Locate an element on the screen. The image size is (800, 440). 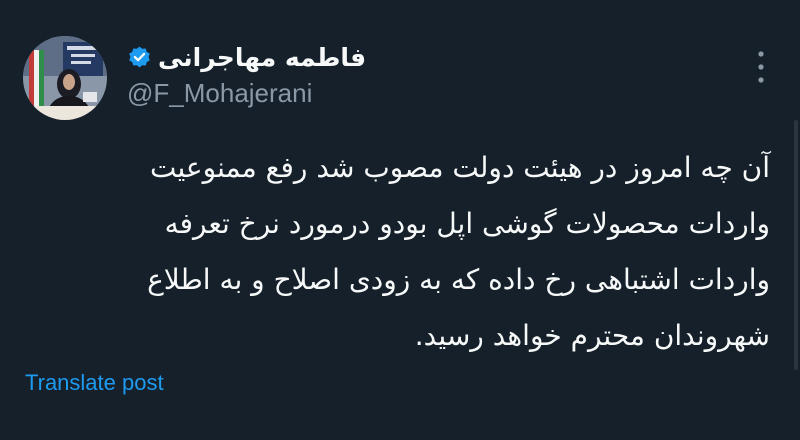
avatar-image is located at coordinates (65, 78).